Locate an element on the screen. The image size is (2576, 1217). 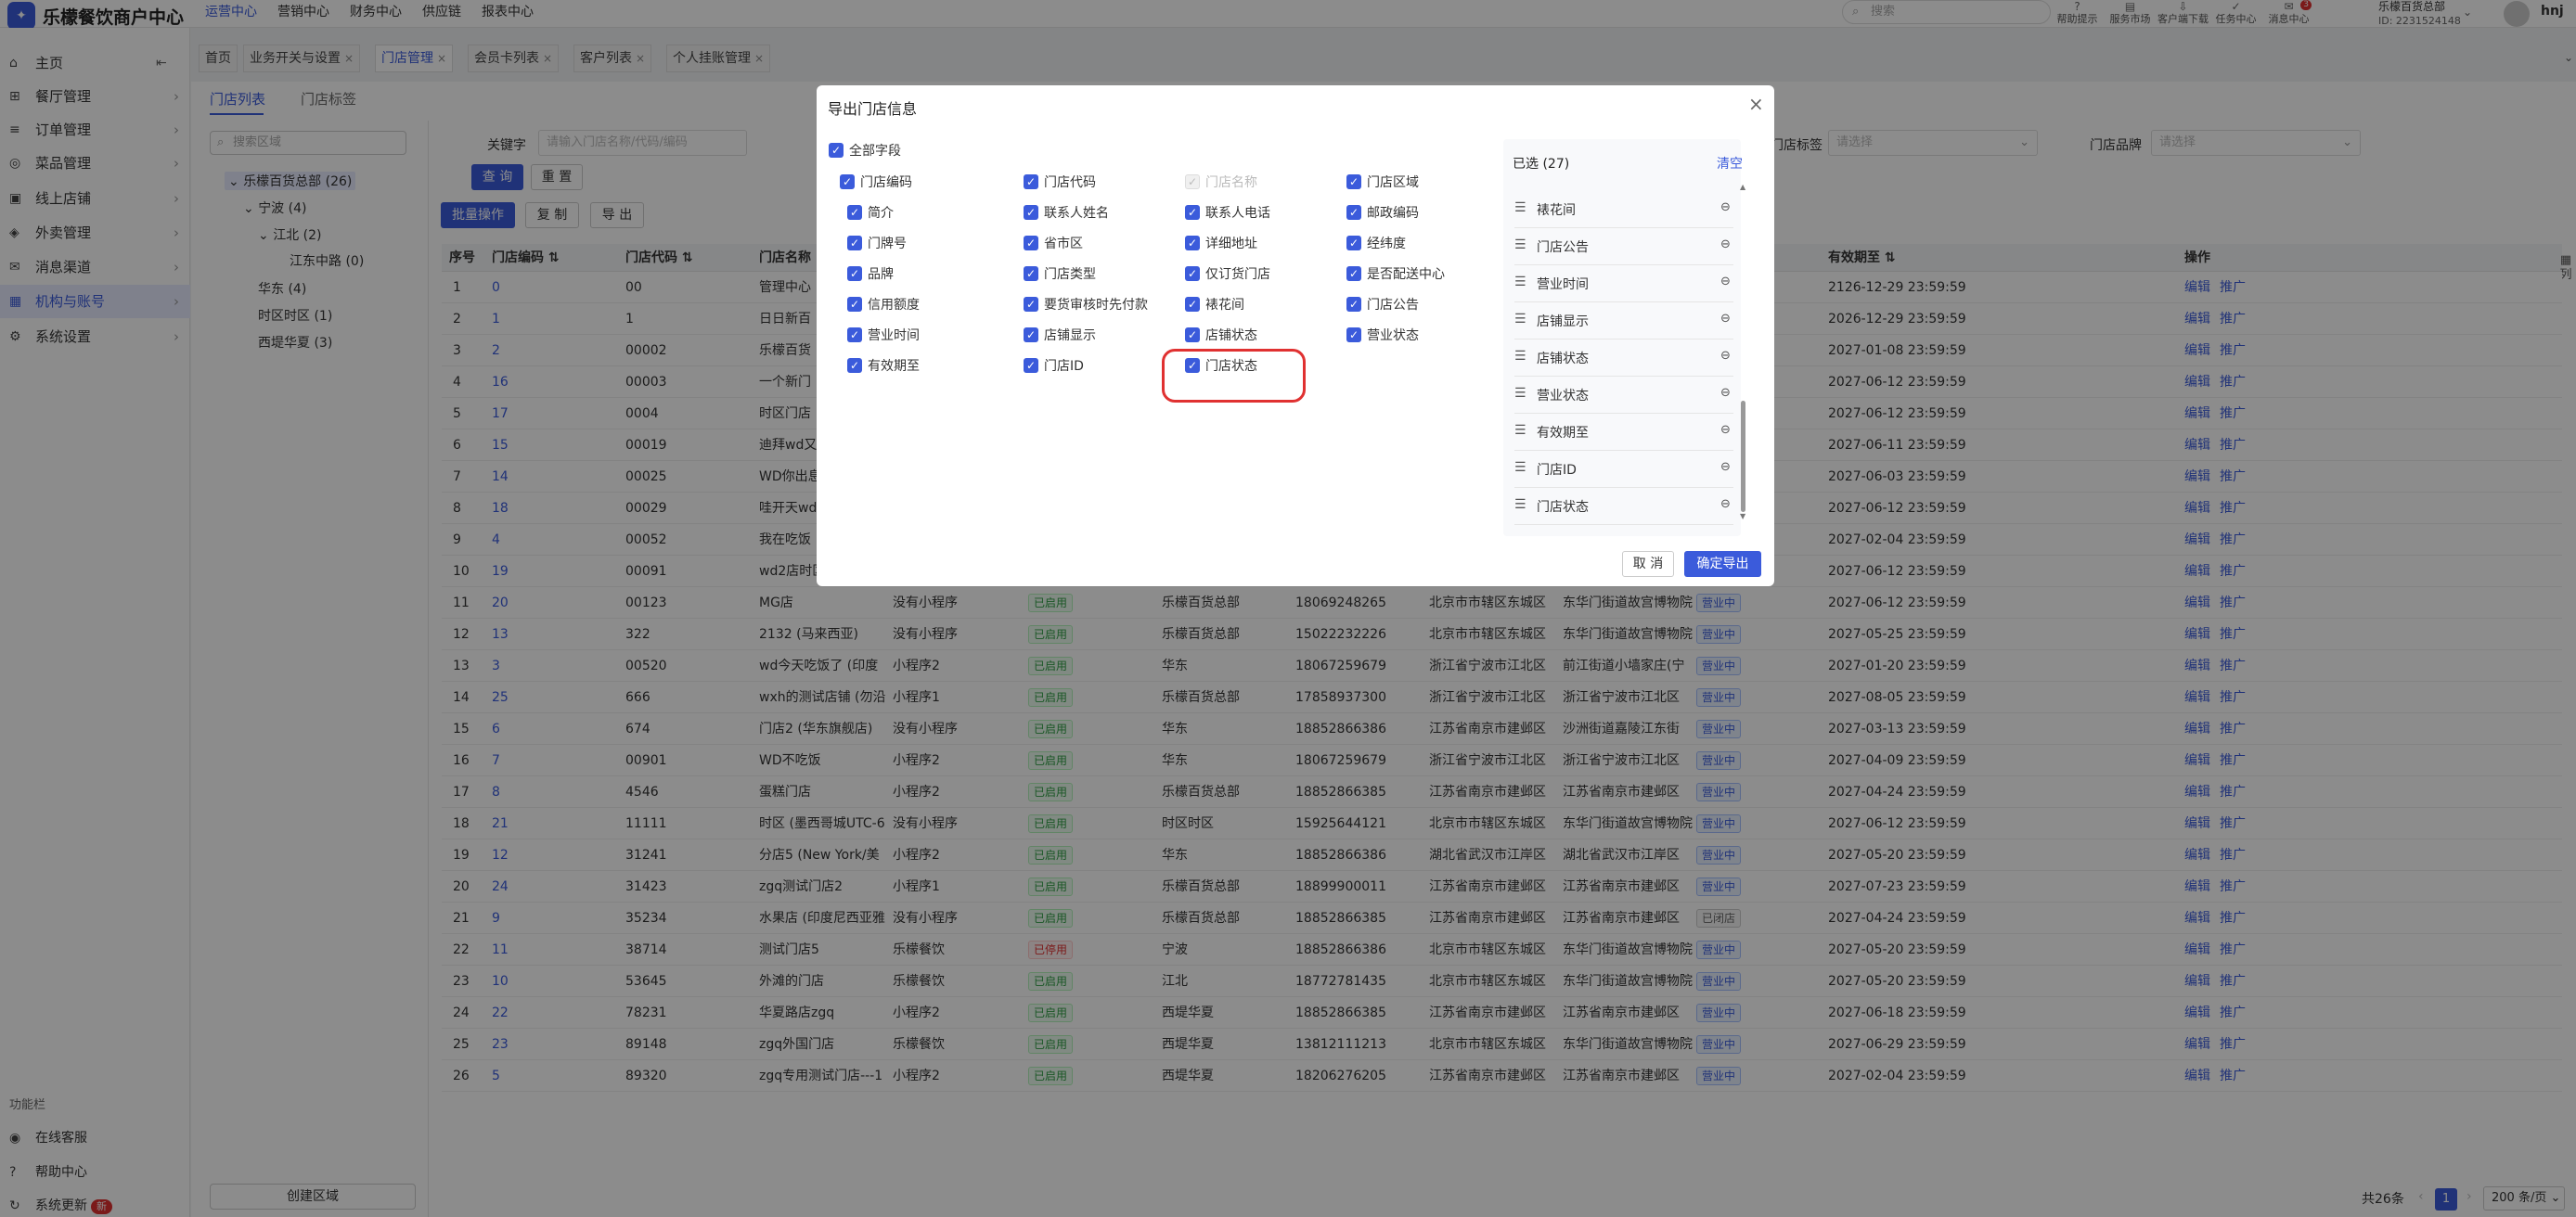
selected-count: 已选 (27) is located at coordinates (1542, 164).